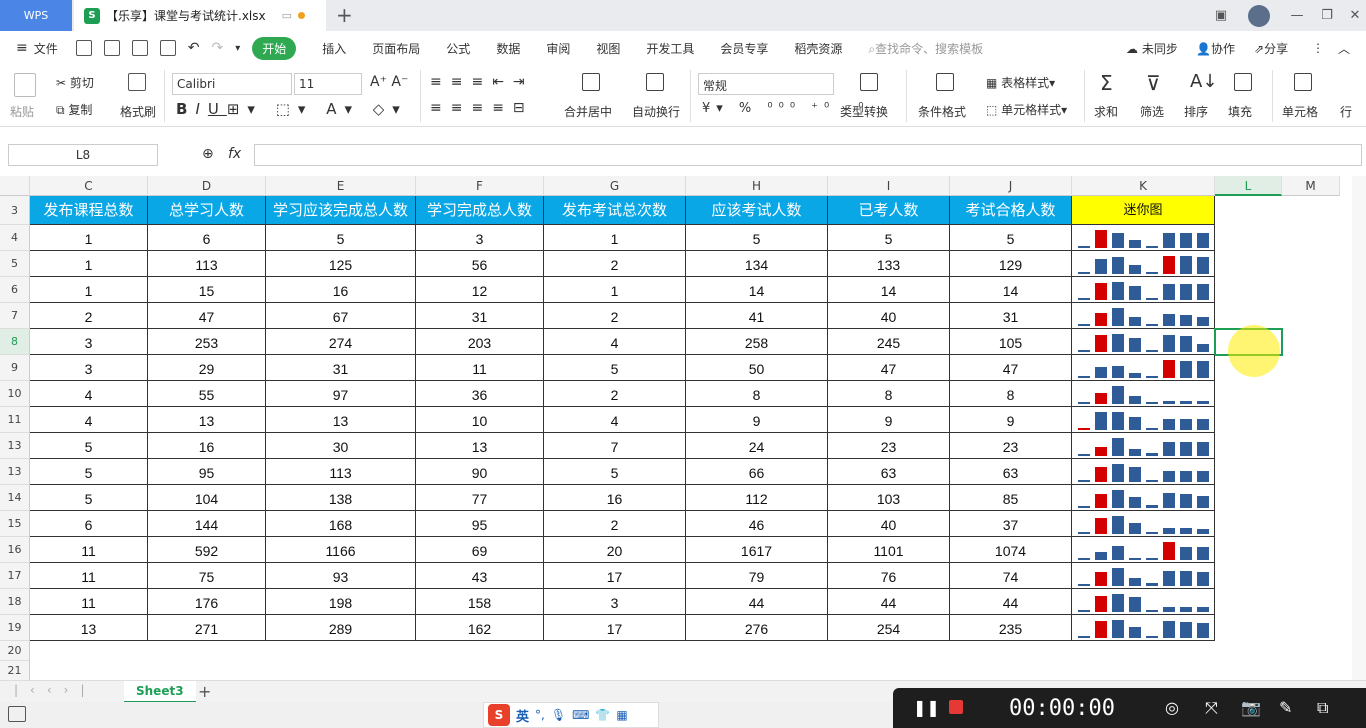 Image resolution: width=1366 pixels, height=728 pixels. I want to click on avatar, so click(1259, 15).